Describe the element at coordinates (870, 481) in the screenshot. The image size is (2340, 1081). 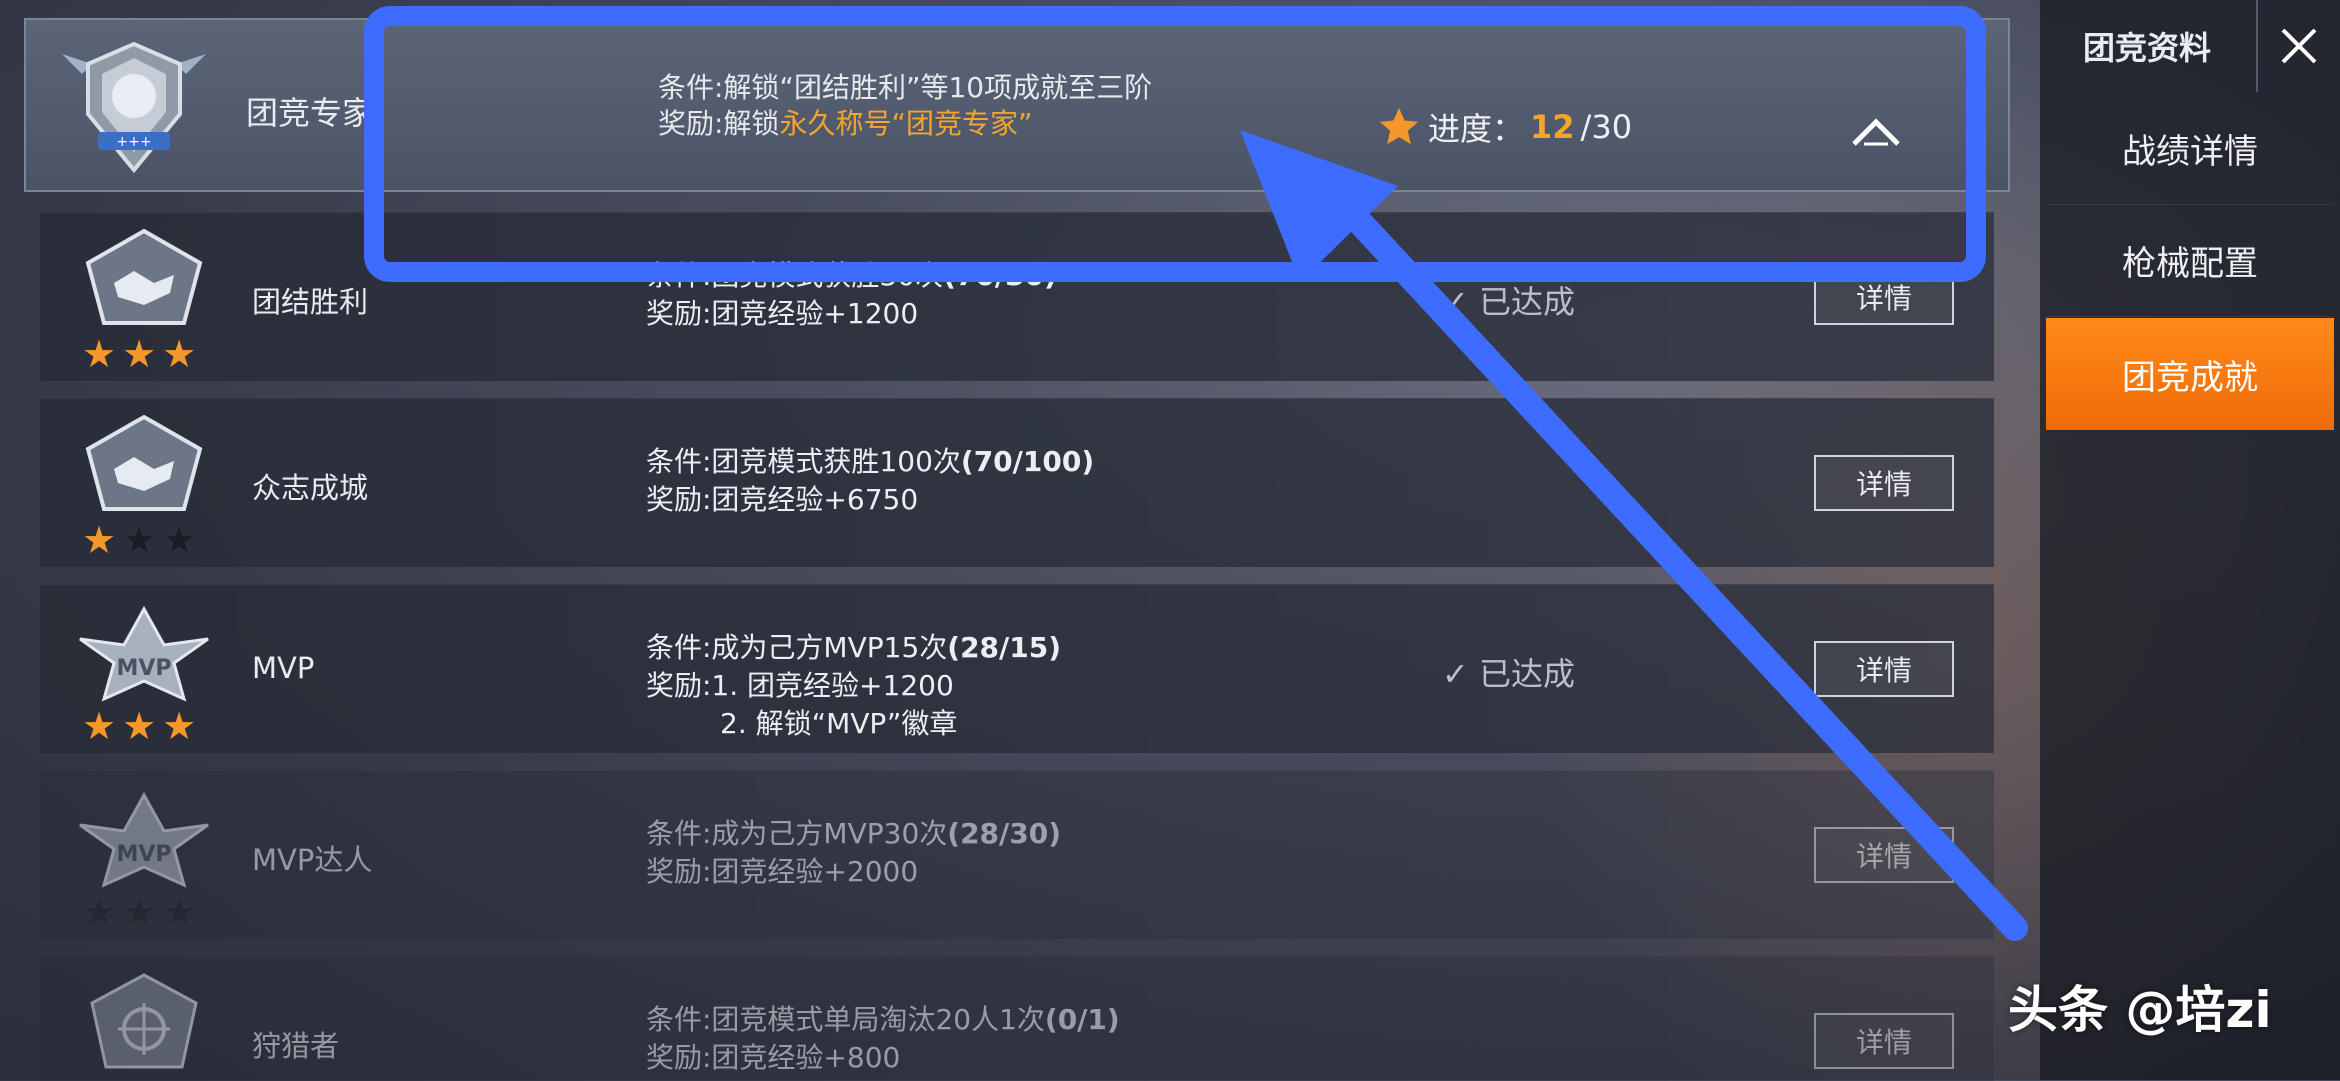
I see `achievement-condition: 条件:团竞模式获胜100次(70/100) 奖励:团竞经验+6750` at that location.